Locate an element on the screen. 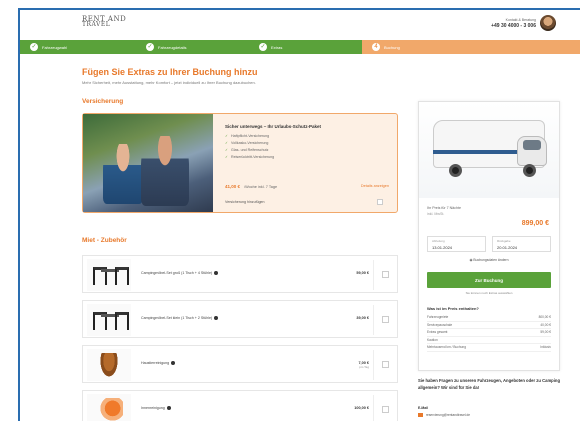  rental-item-name: Haustierreinigung is located at coordinates (158, 363).